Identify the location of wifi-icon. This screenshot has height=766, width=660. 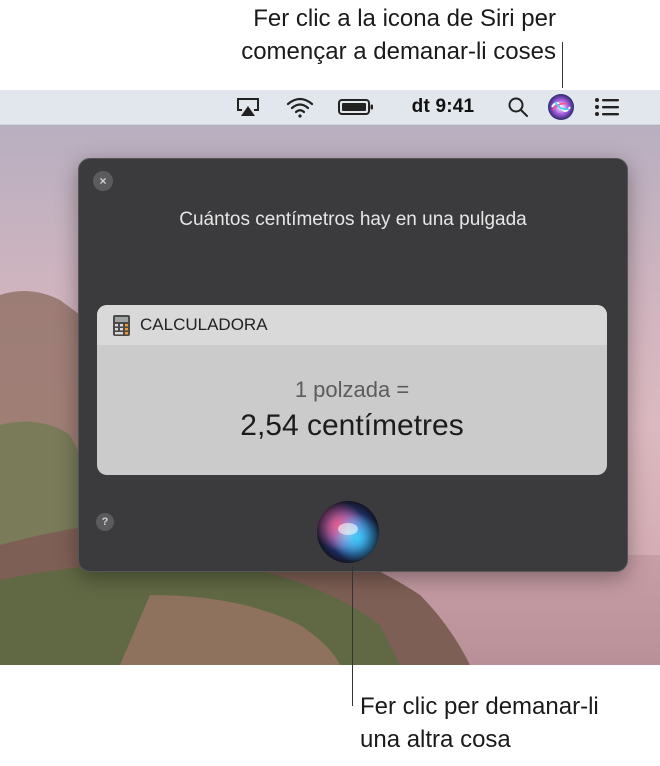
(300, 107).